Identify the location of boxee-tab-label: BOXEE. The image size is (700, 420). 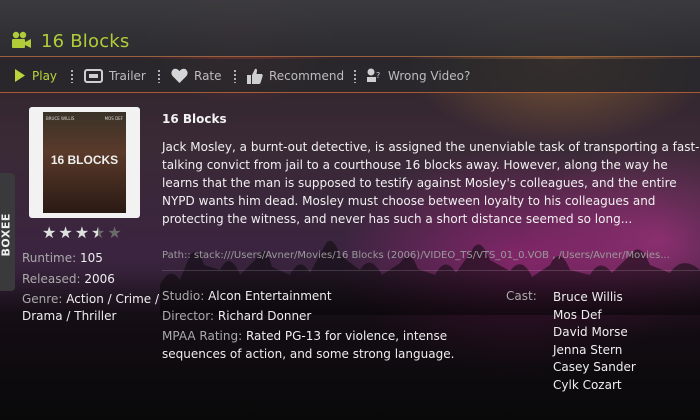
(6, 235).